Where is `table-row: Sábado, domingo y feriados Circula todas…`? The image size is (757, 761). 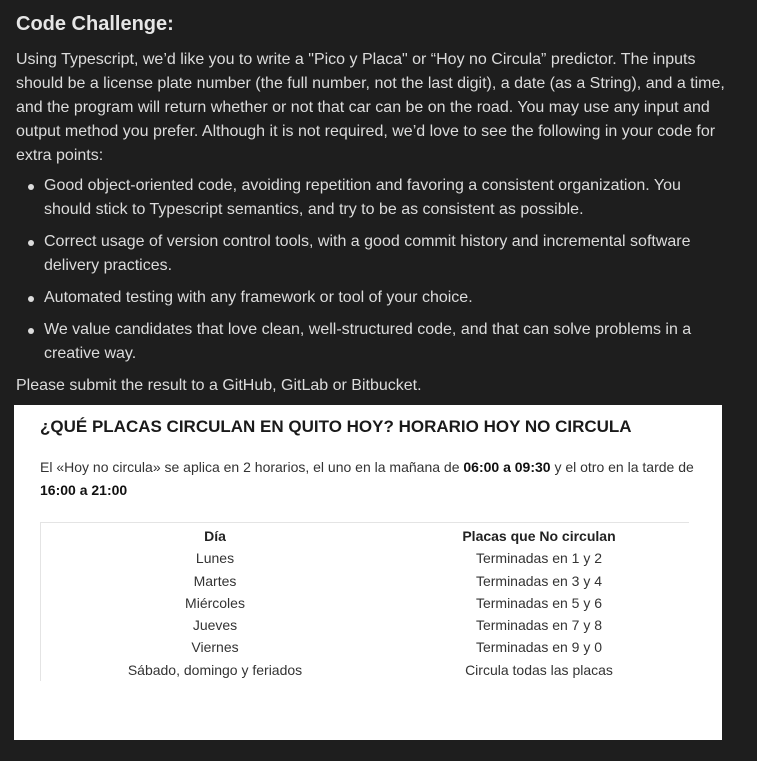 table-row: Sábado, domingo y feriados Circula todas… is located at coordinates (365, 670).